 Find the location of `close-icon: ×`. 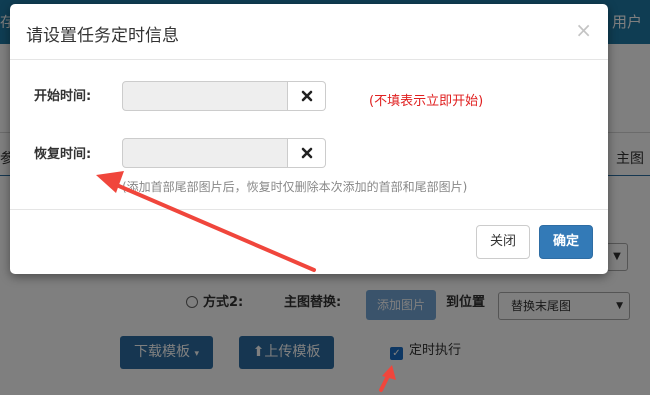

close-icon: × is located at coordinates (583, 30).